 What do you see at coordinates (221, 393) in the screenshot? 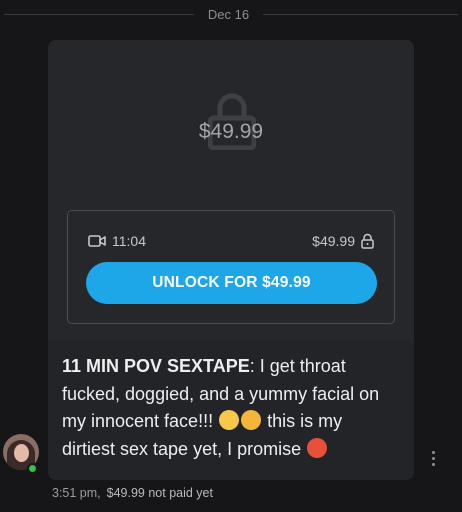
I see `caption-text: fucked, doggied, and a yummy facial on` at bounding box center [221, 393].